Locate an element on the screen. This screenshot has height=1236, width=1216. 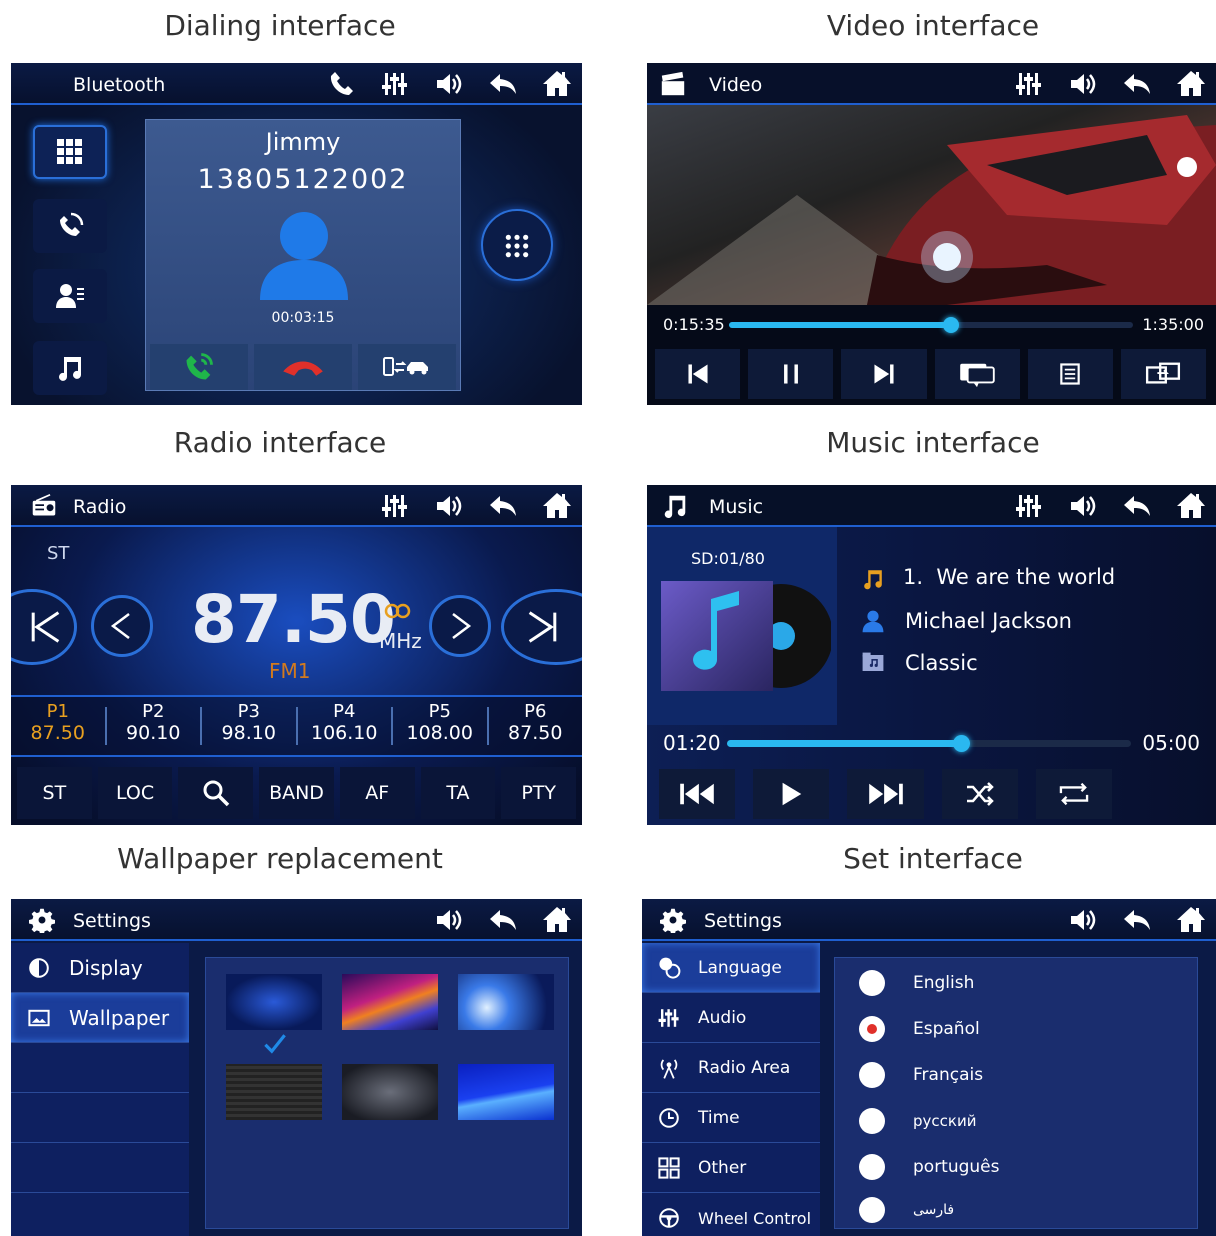
sidebar-item-audio: Audio is located at coordinates (731, 1018).